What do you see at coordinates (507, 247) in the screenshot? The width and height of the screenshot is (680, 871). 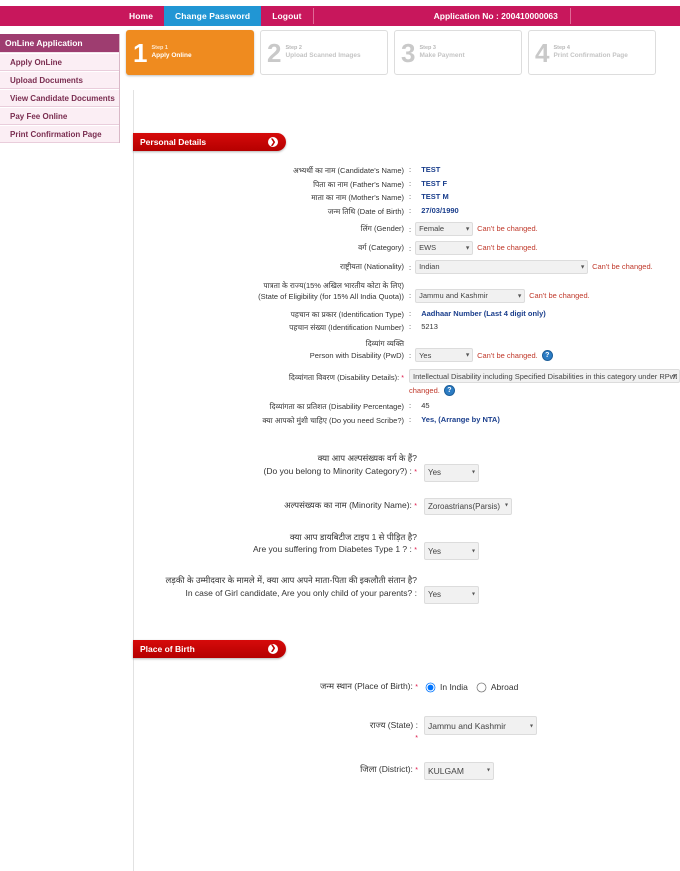 I see `category-cant-be-changed-note: Can't be changed.` at bounding box center [507, 247].